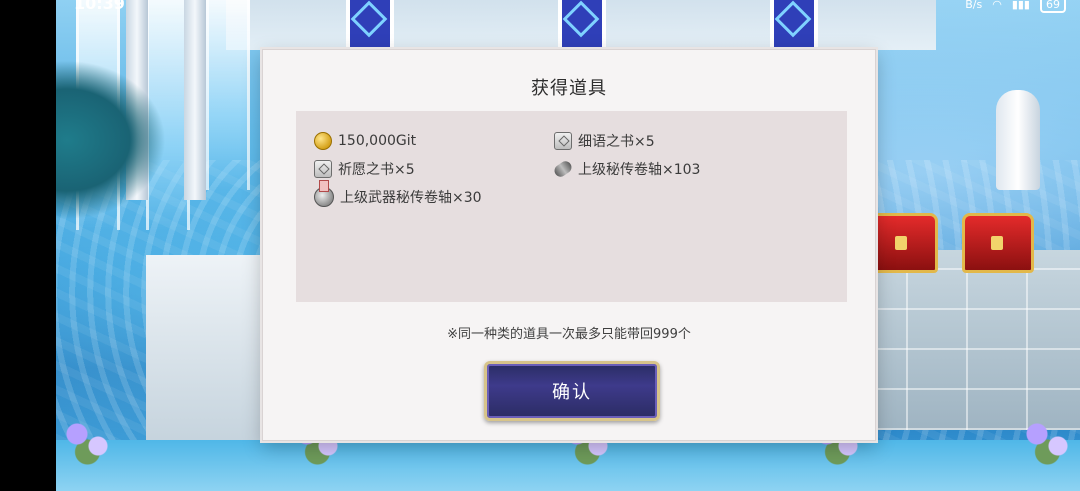 Image resolution: width=1080 pixels, height=491 pixels. What do you see at coordinates (228, 95) in the screenshot?
I see `waterfall` at bounding box center [228, 95].